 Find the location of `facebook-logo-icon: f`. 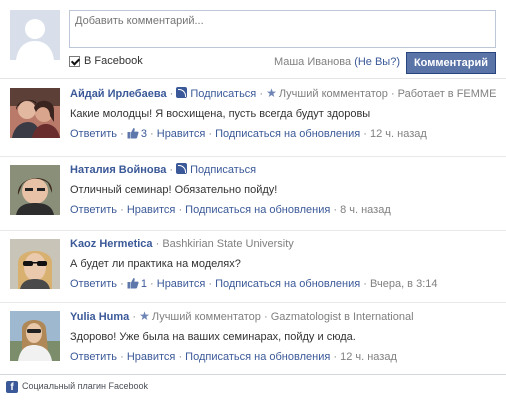

facebook-logo-icon: f is located at coordinates (12, 387).